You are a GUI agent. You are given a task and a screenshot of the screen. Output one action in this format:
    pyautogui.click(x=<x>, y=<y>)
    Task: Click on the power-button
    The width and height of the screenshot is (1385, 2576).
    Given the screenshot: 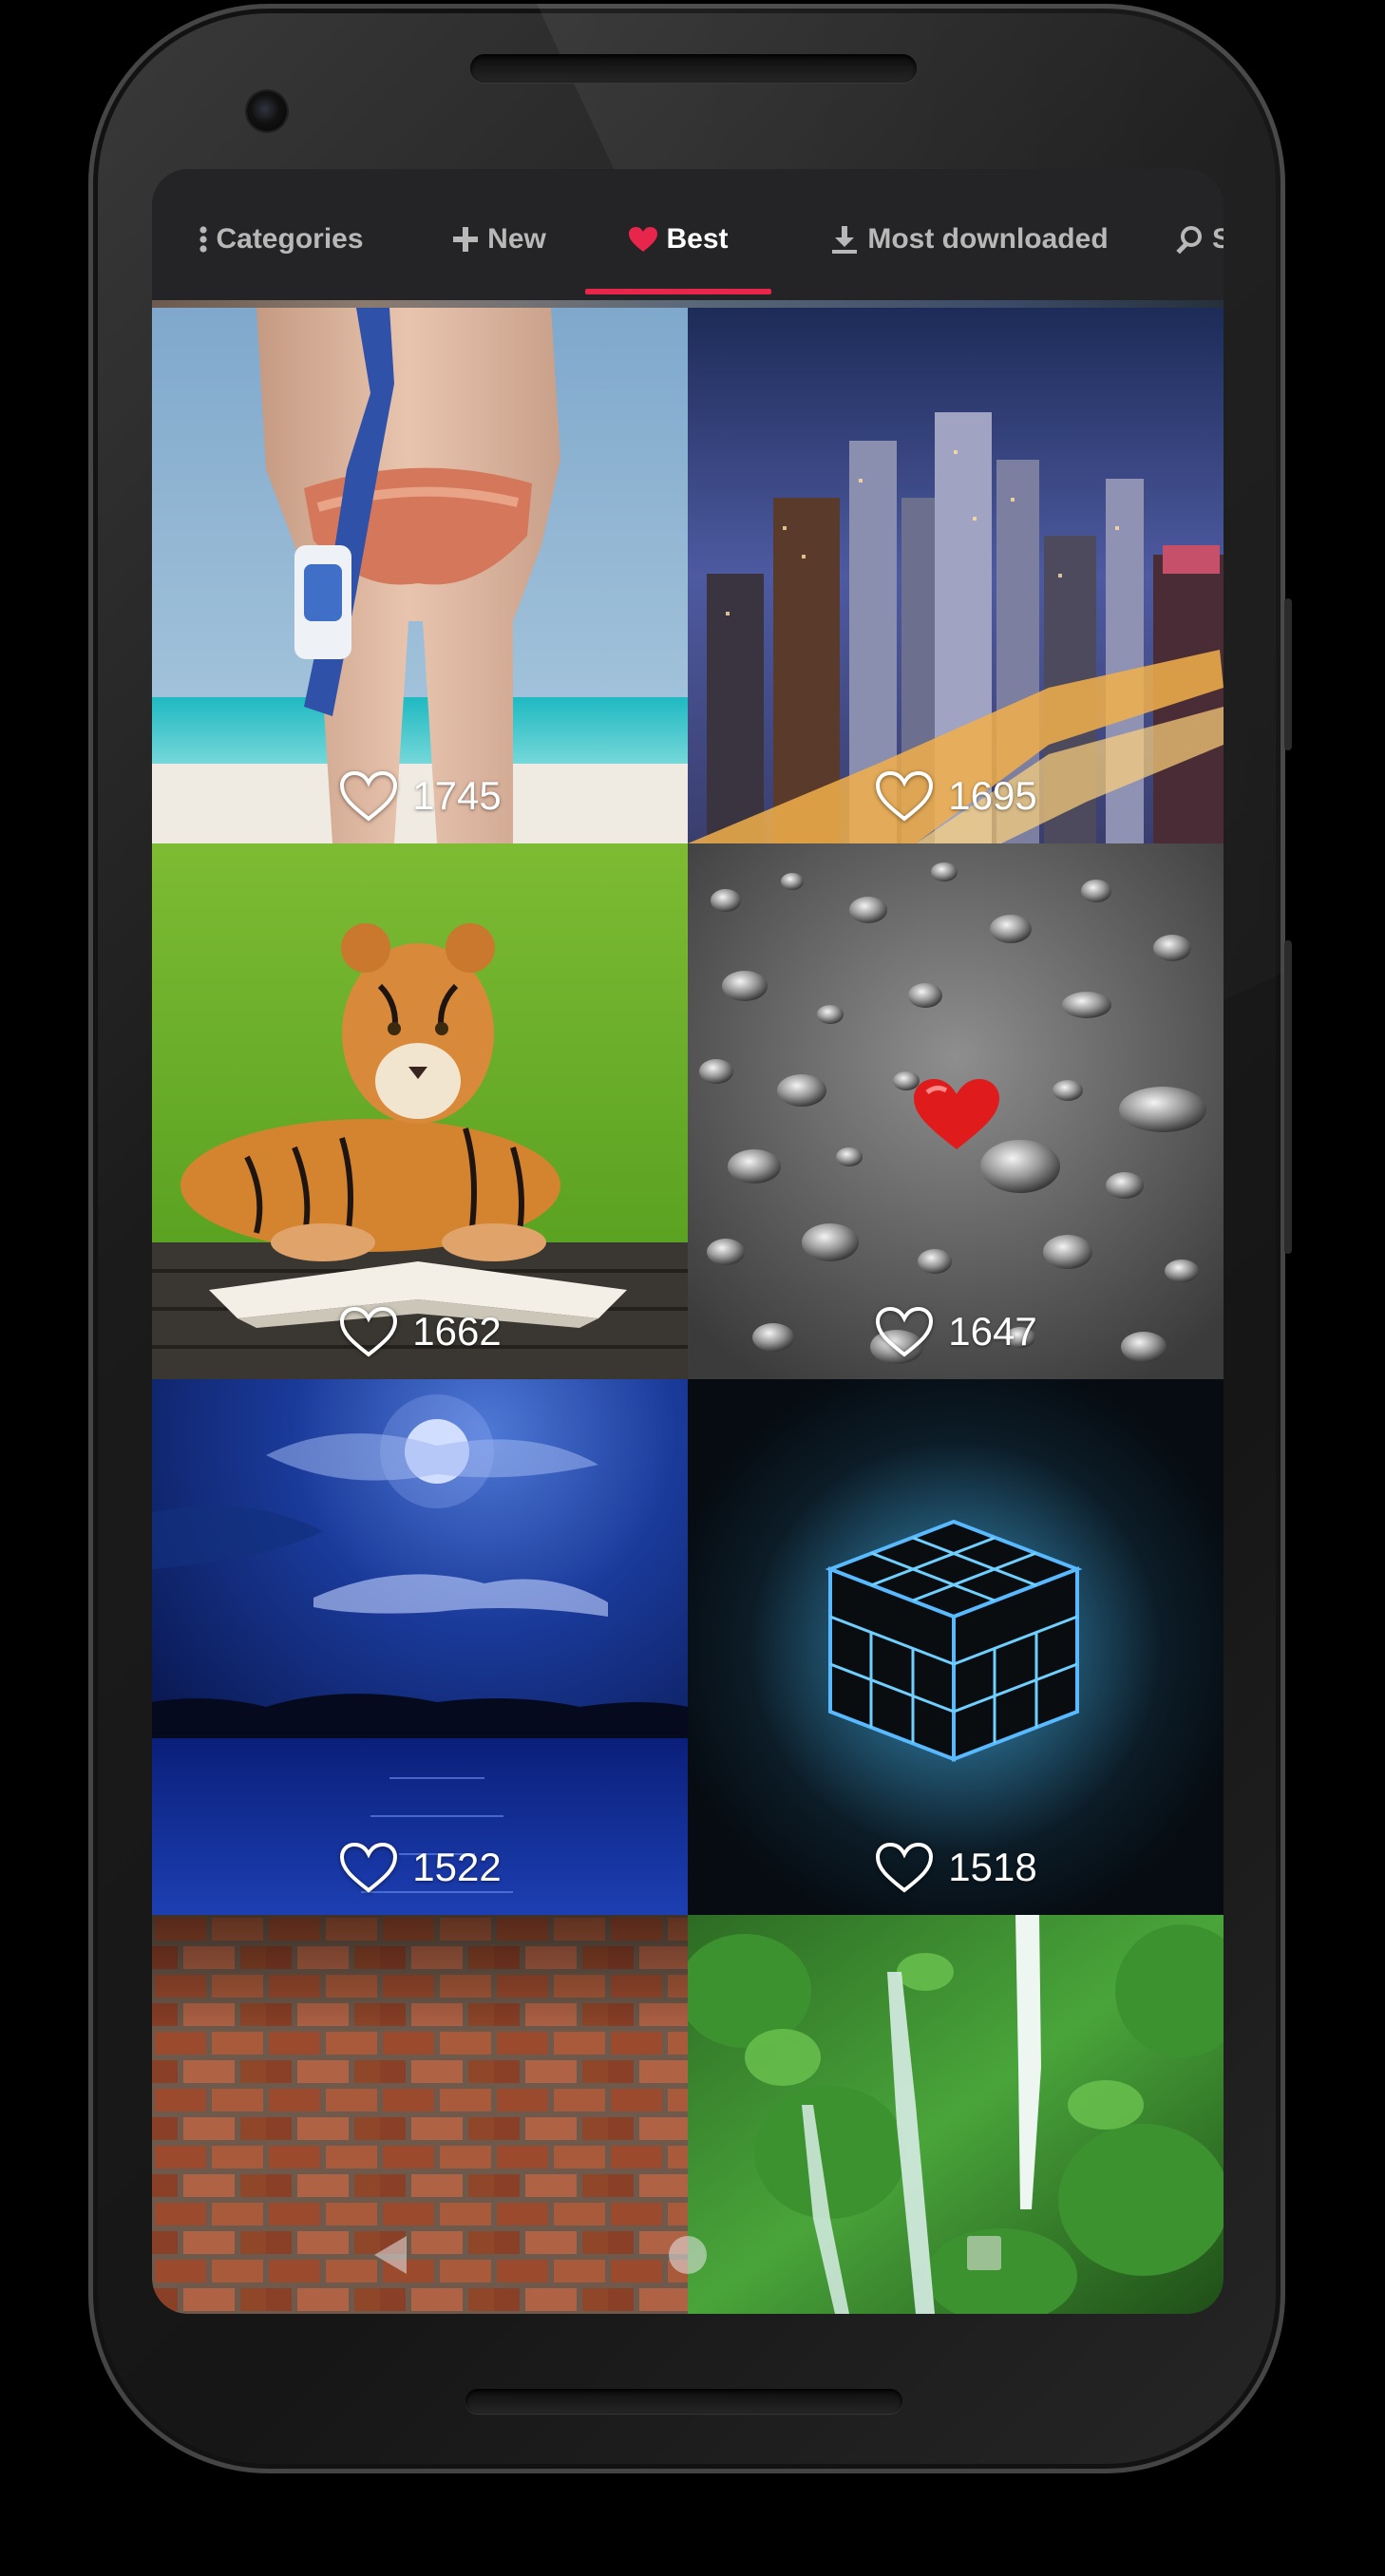 What is the action you would take?
    pyautogui.click(x=1288, y=674)
    